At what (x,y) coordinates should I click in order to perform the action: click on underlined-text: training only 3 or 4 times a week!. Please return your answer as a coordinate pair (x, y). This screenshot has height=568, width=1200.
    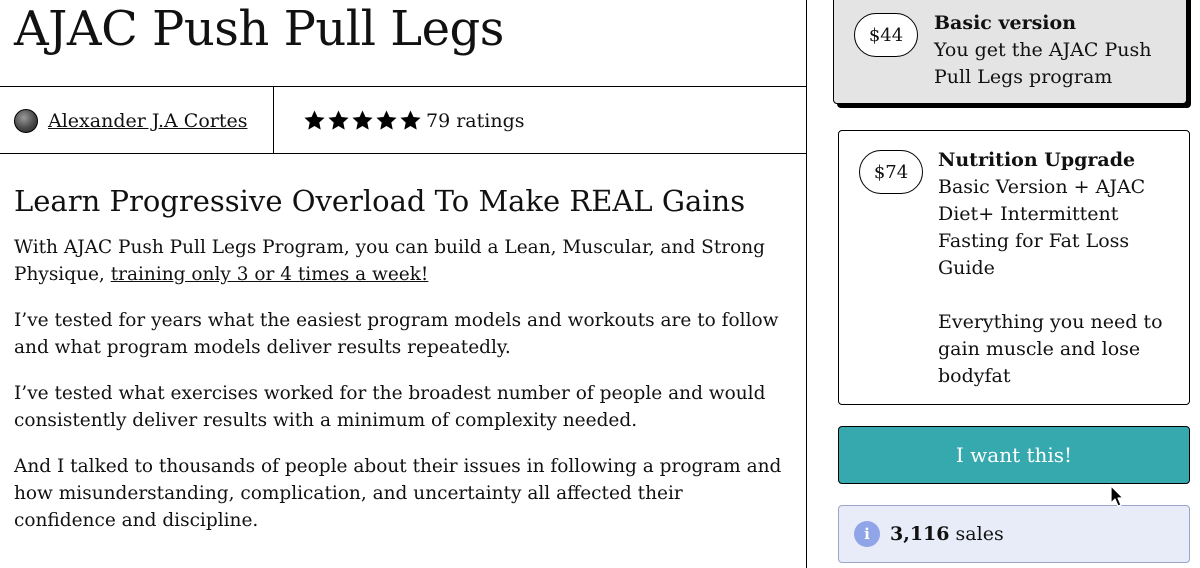
    Looking at the image, I should click on (269, 274).